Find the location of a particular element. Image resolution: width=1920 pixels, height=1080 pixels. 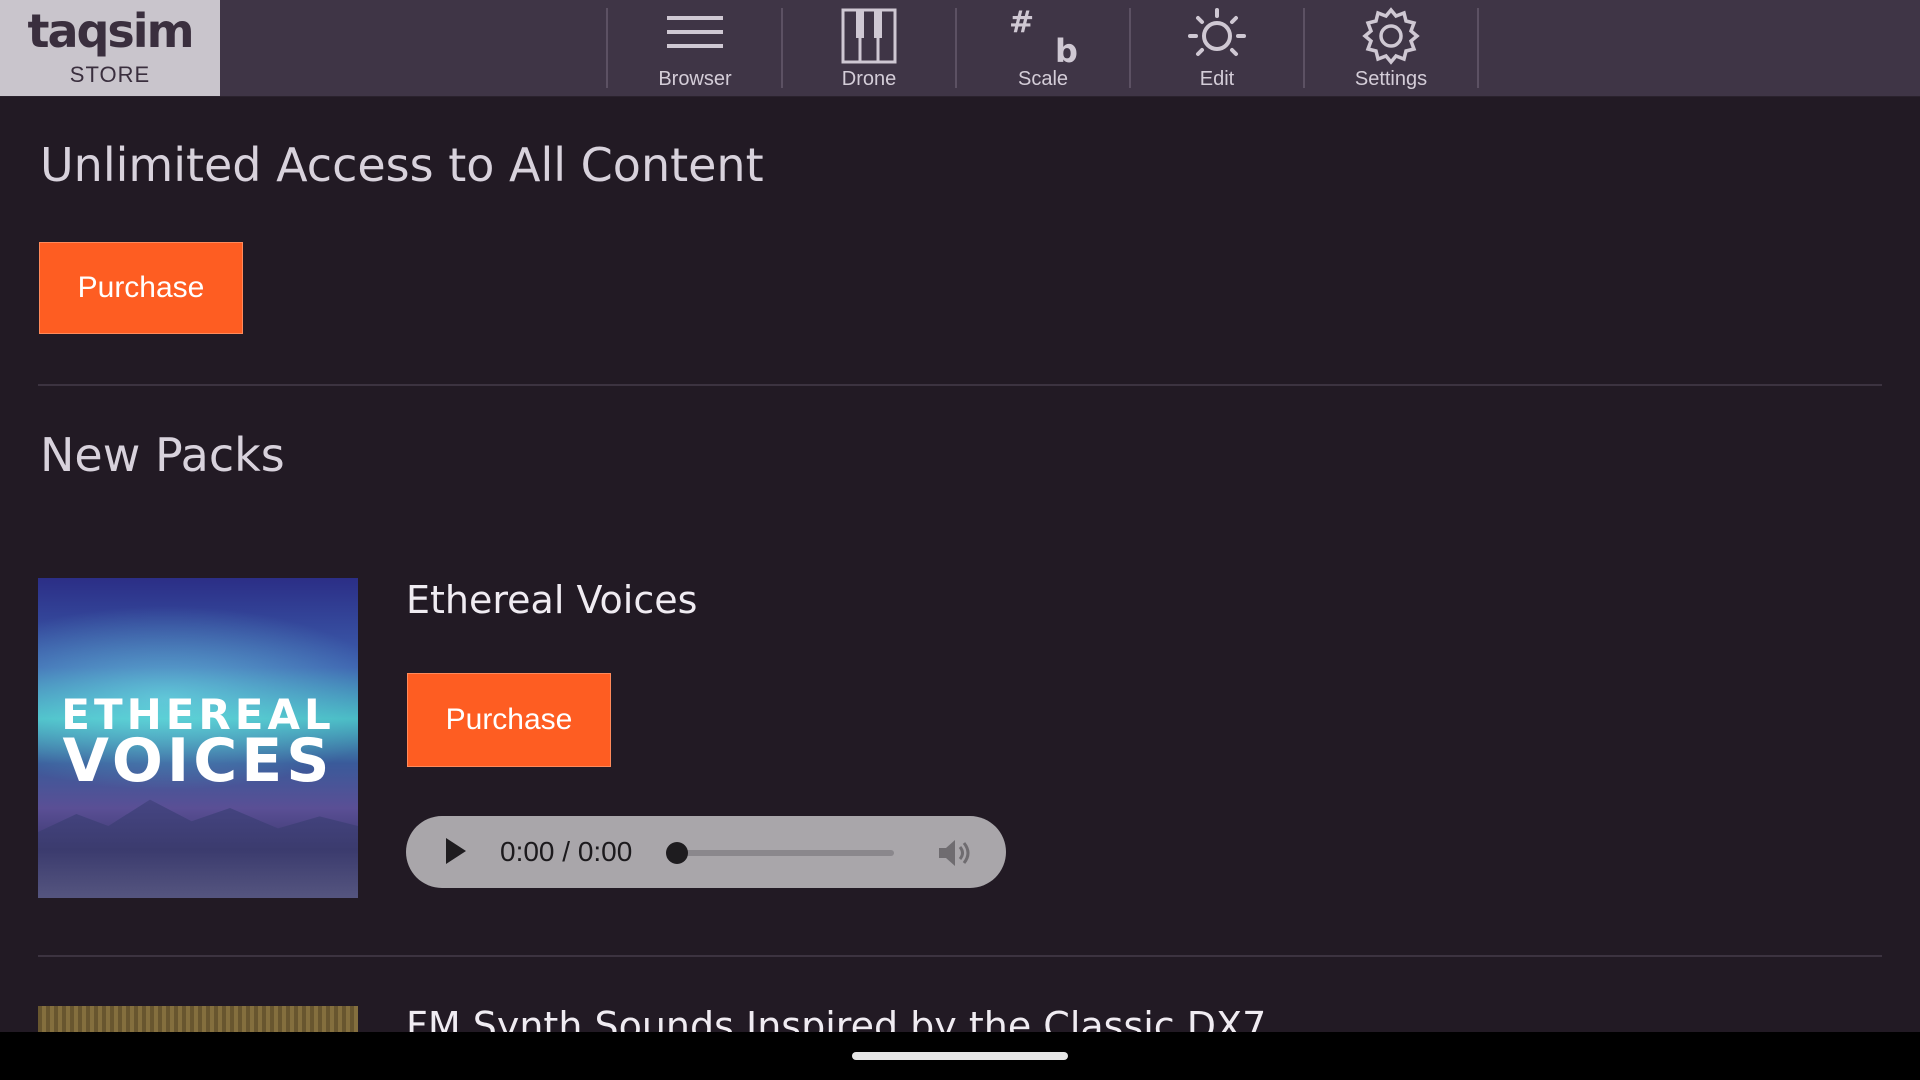

nav-settings: Settings is located at coordinates (1391, 48).